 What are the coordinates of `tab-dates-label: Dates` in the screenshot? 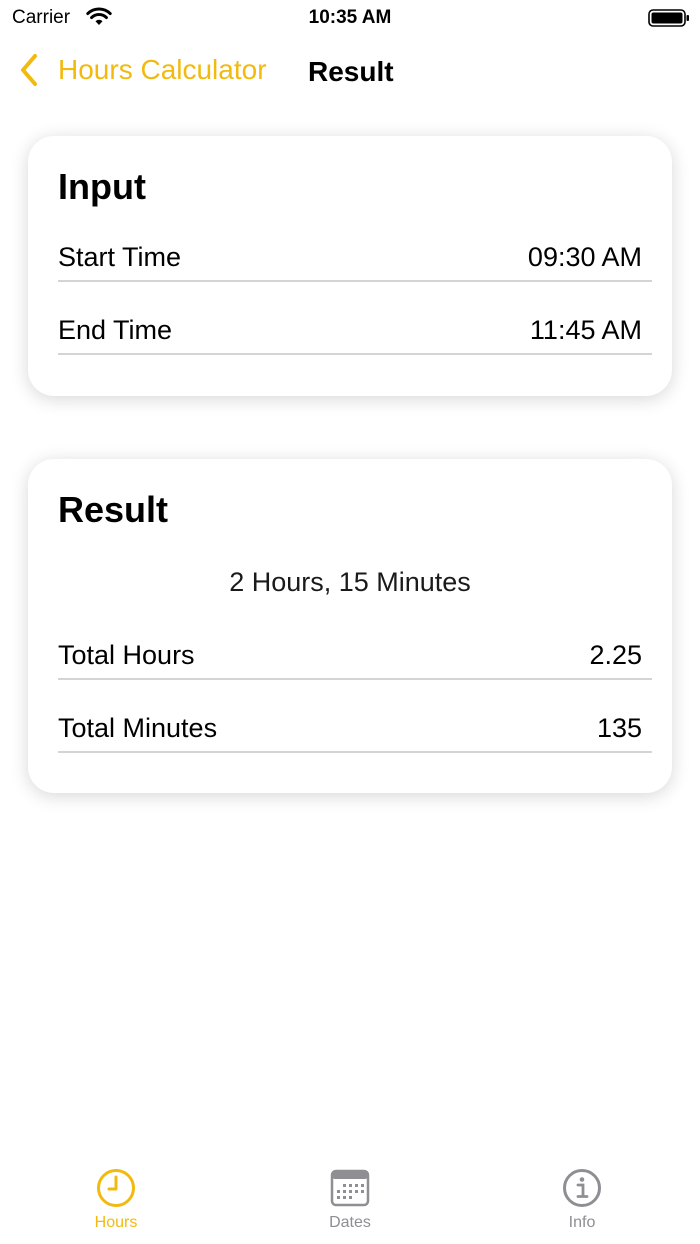 It's located at (350, 1222).